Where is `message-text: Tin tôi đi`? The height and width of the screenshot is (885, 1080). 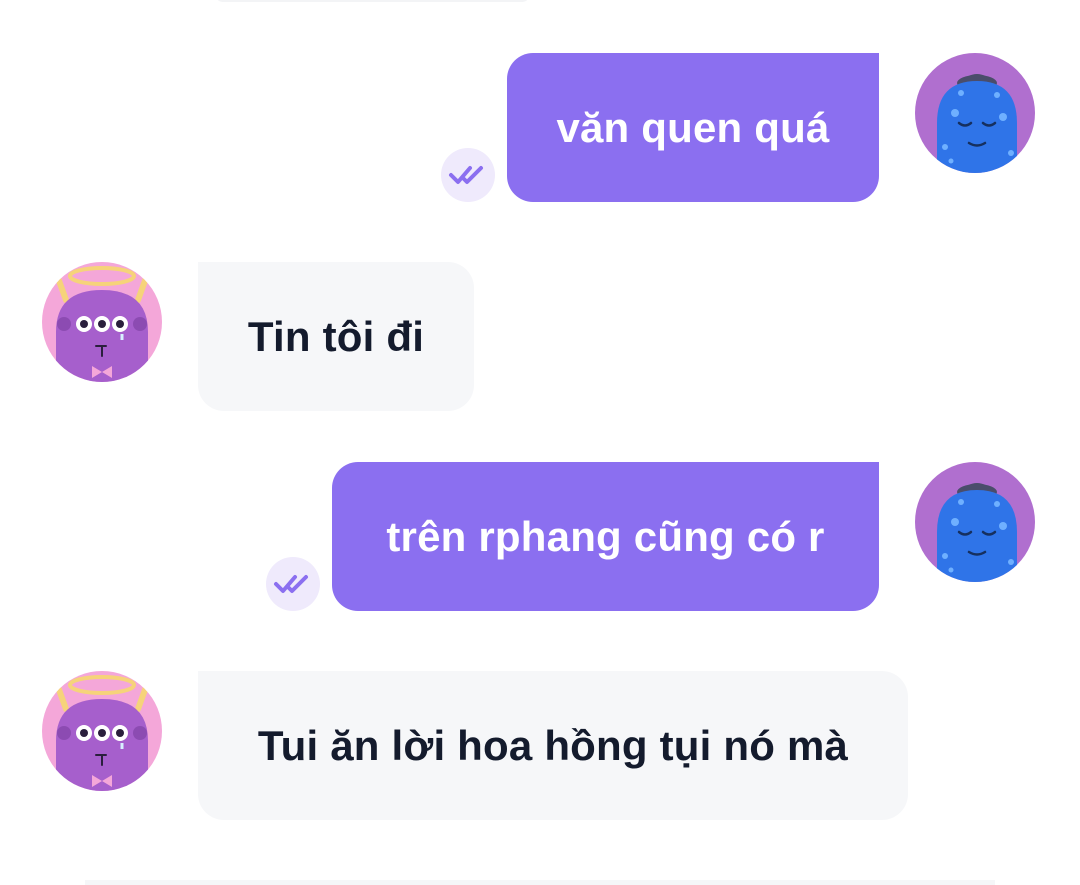
message-text: Tin tôi đi is located at coordinates (336, 336).